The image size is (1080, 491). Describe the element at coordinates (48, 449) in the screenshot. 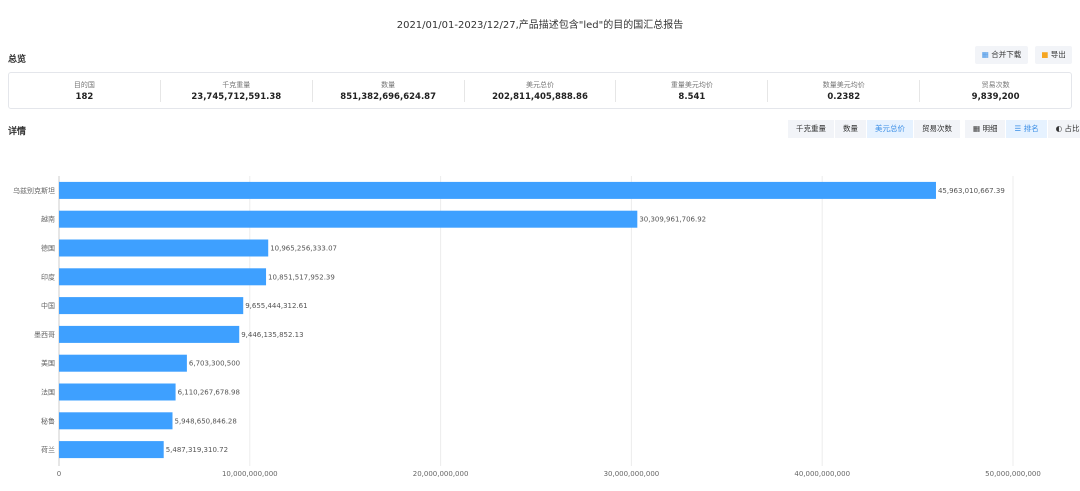

I see `y-tick-label: 荷兰` at that location.